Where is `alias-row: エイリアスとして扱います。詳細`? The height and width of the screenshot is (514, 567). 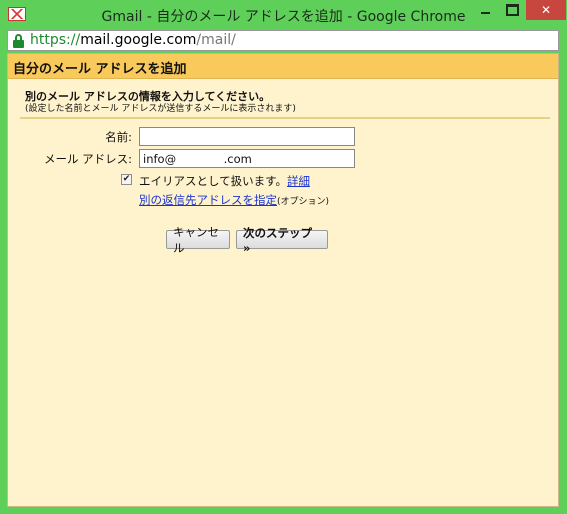 alias-row: エイリアスとして扱います。詳細 is located at coordinates (224, 181).